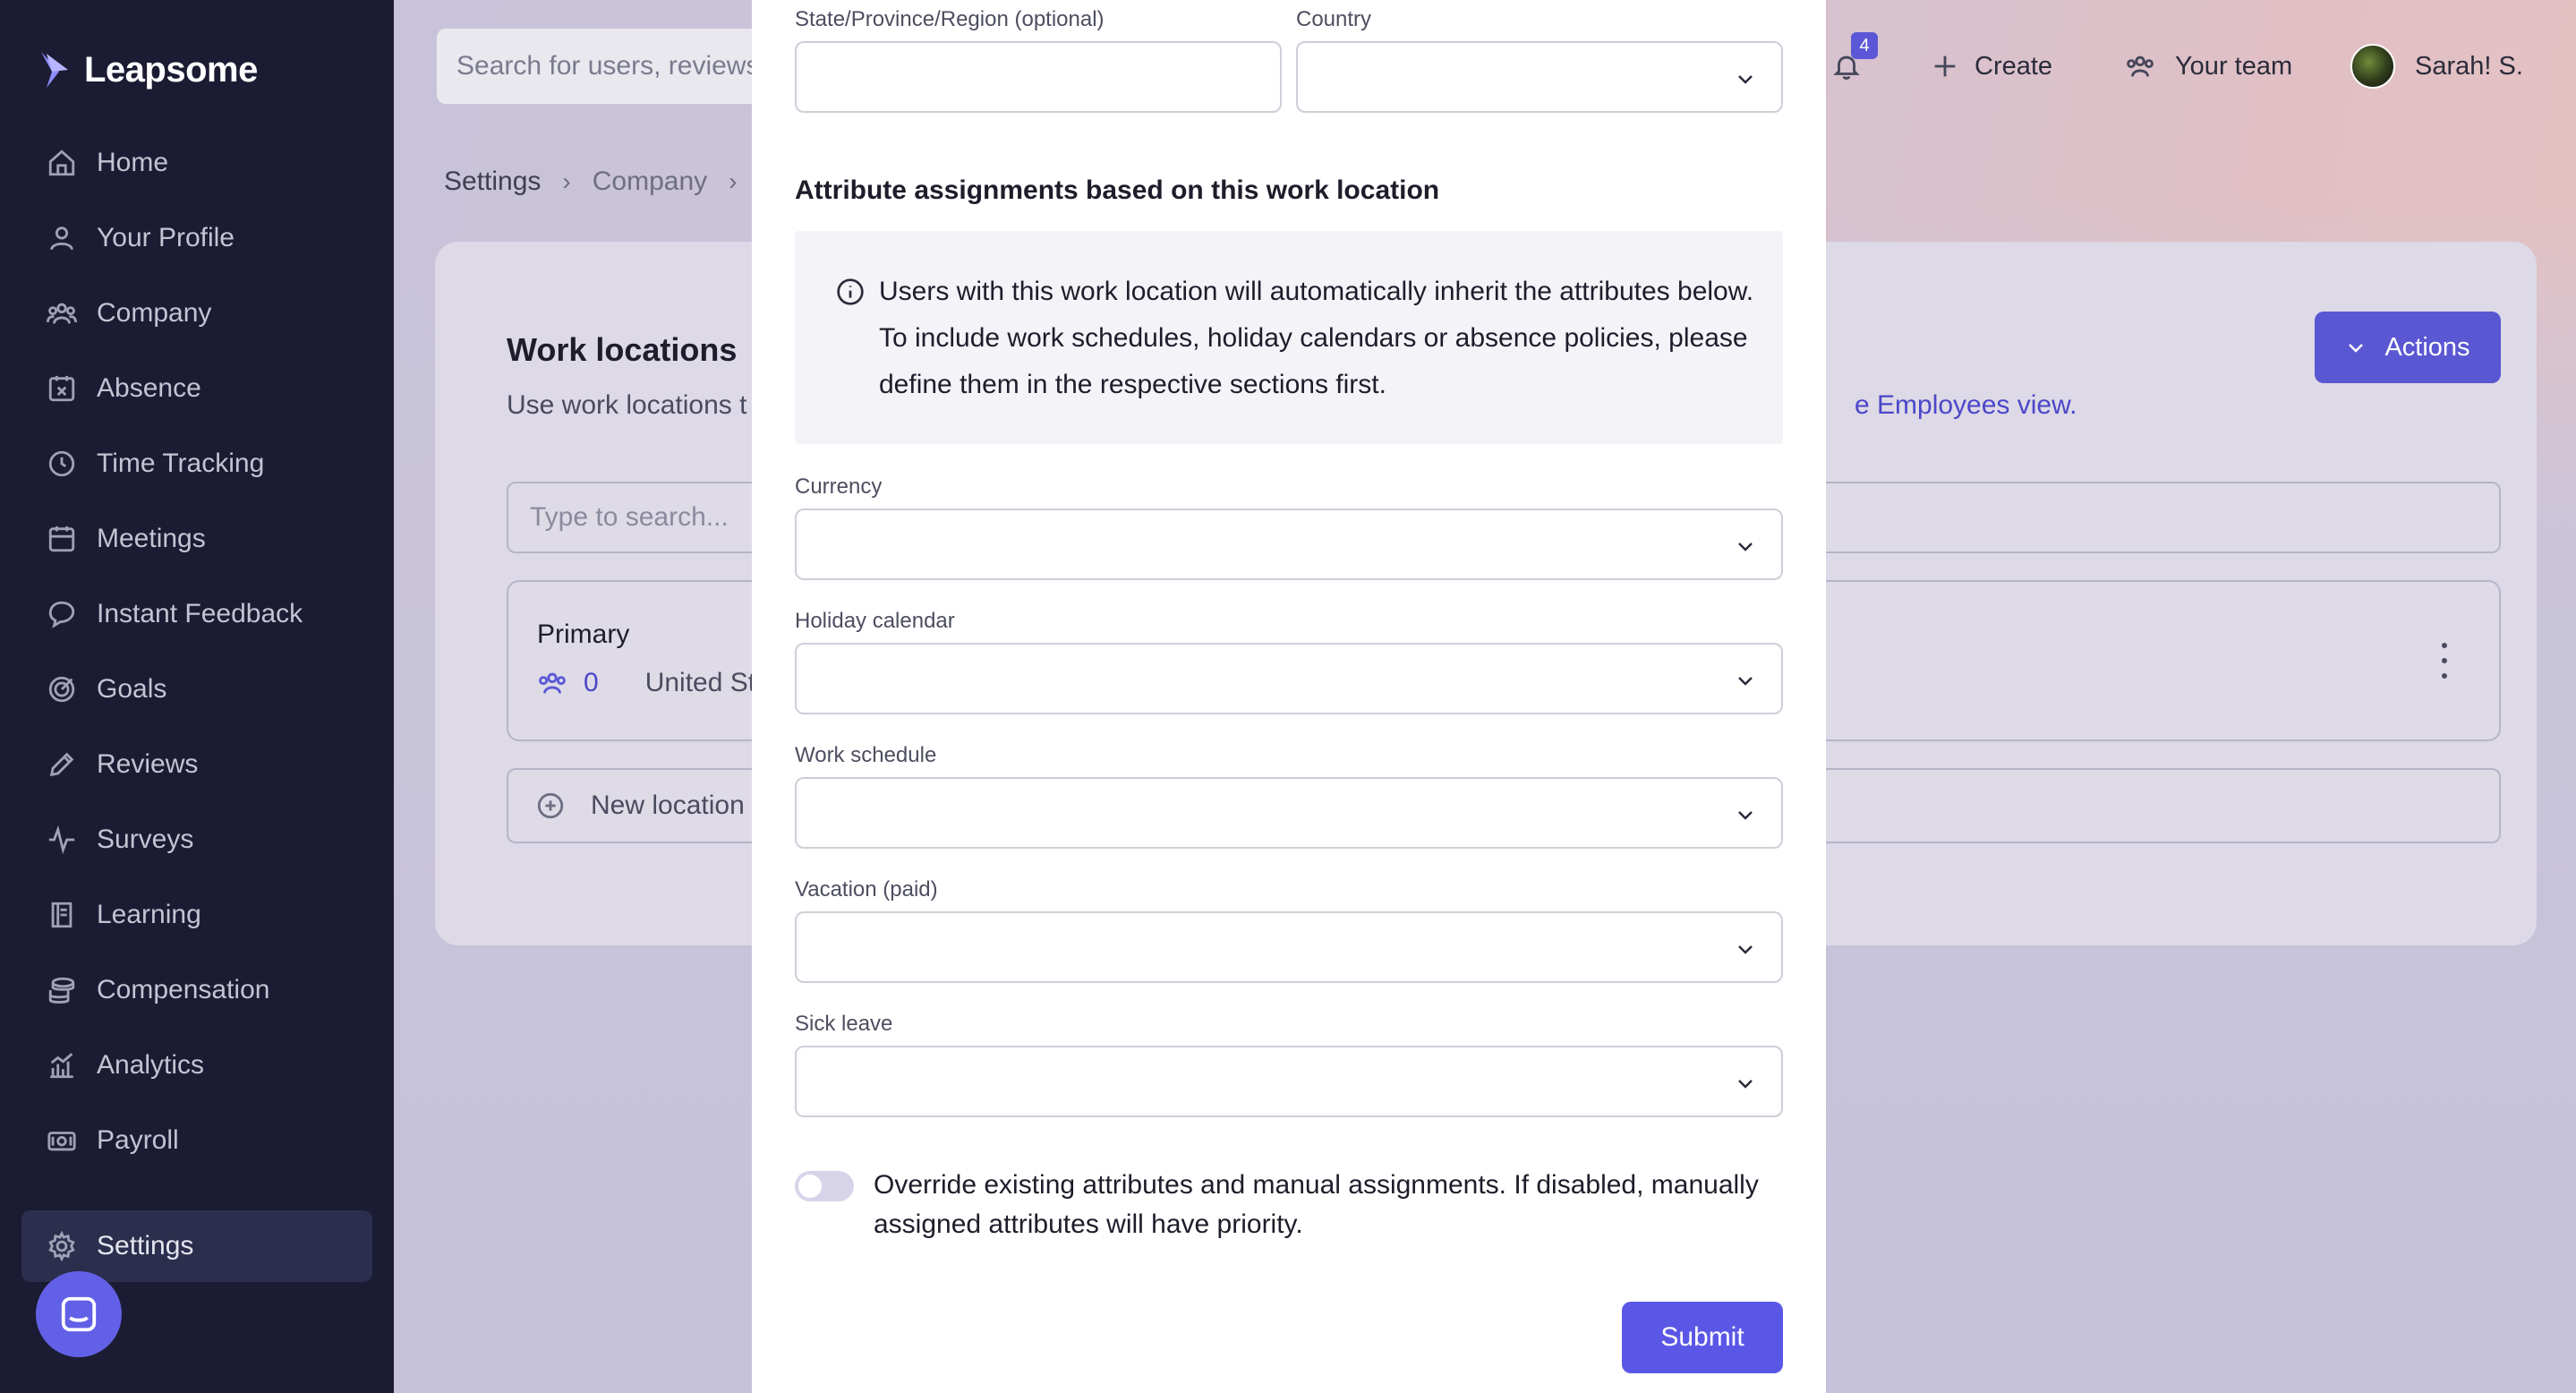 The height and width of the screenshot is (1393, 2576). I want to click on user-menu: Sarah! S., so click(2436, 66).